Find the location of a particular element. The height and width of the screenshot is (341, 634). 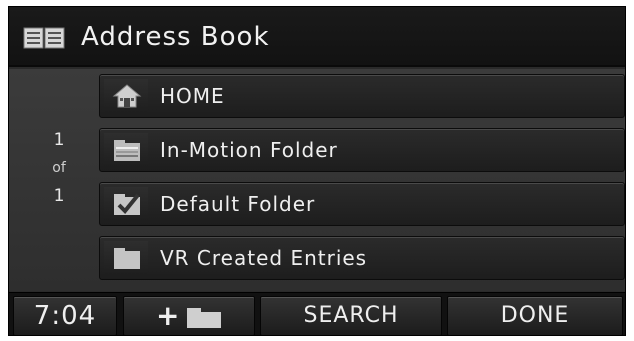

page-of-label: of is located at coordinates (59, 168).